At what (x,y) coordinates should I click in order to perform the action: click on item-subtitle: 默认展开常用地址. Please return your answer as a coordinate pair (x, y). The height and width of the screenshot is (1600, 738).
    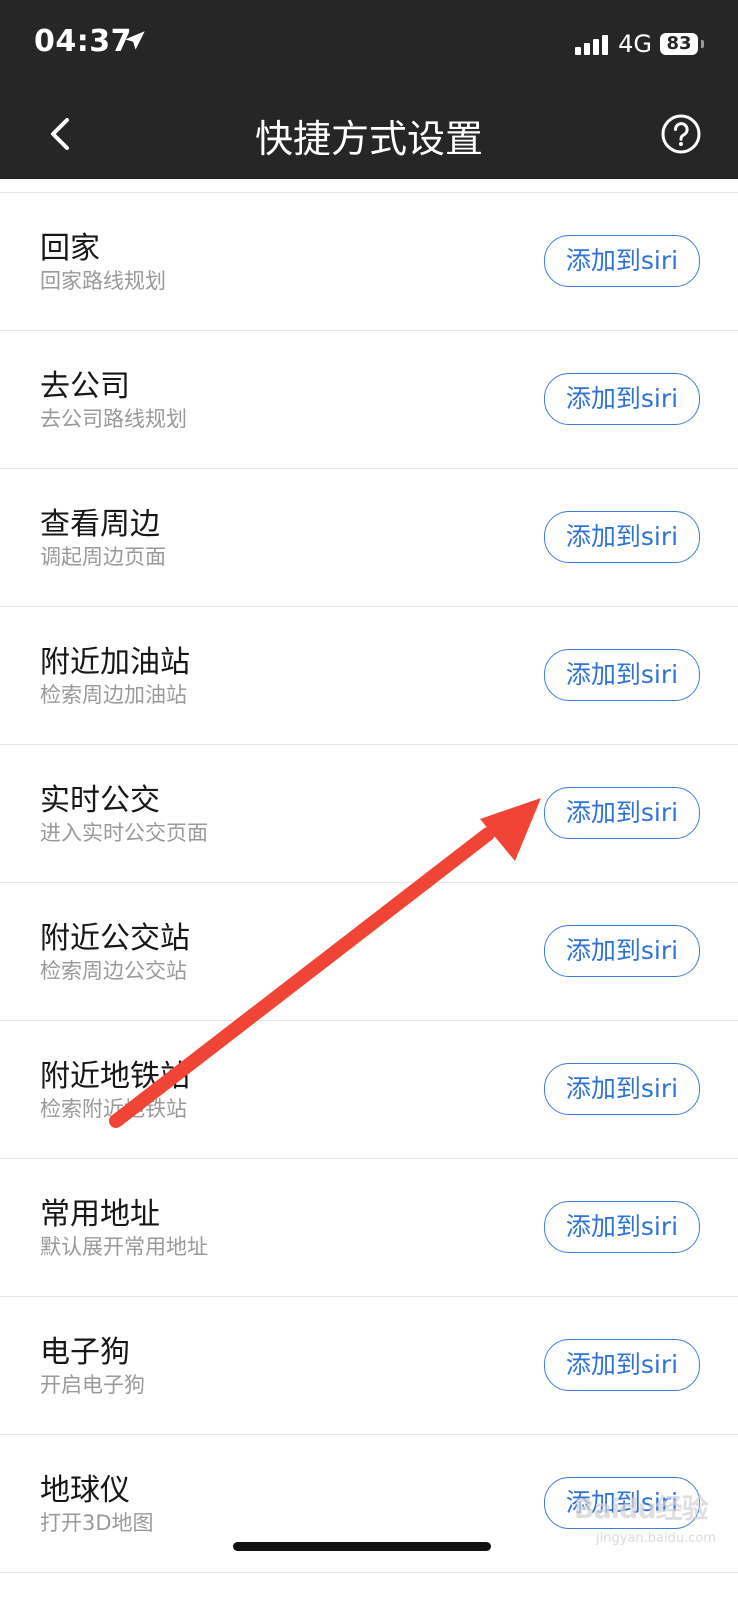
    Looking at the image, I should click on (124, 1247).